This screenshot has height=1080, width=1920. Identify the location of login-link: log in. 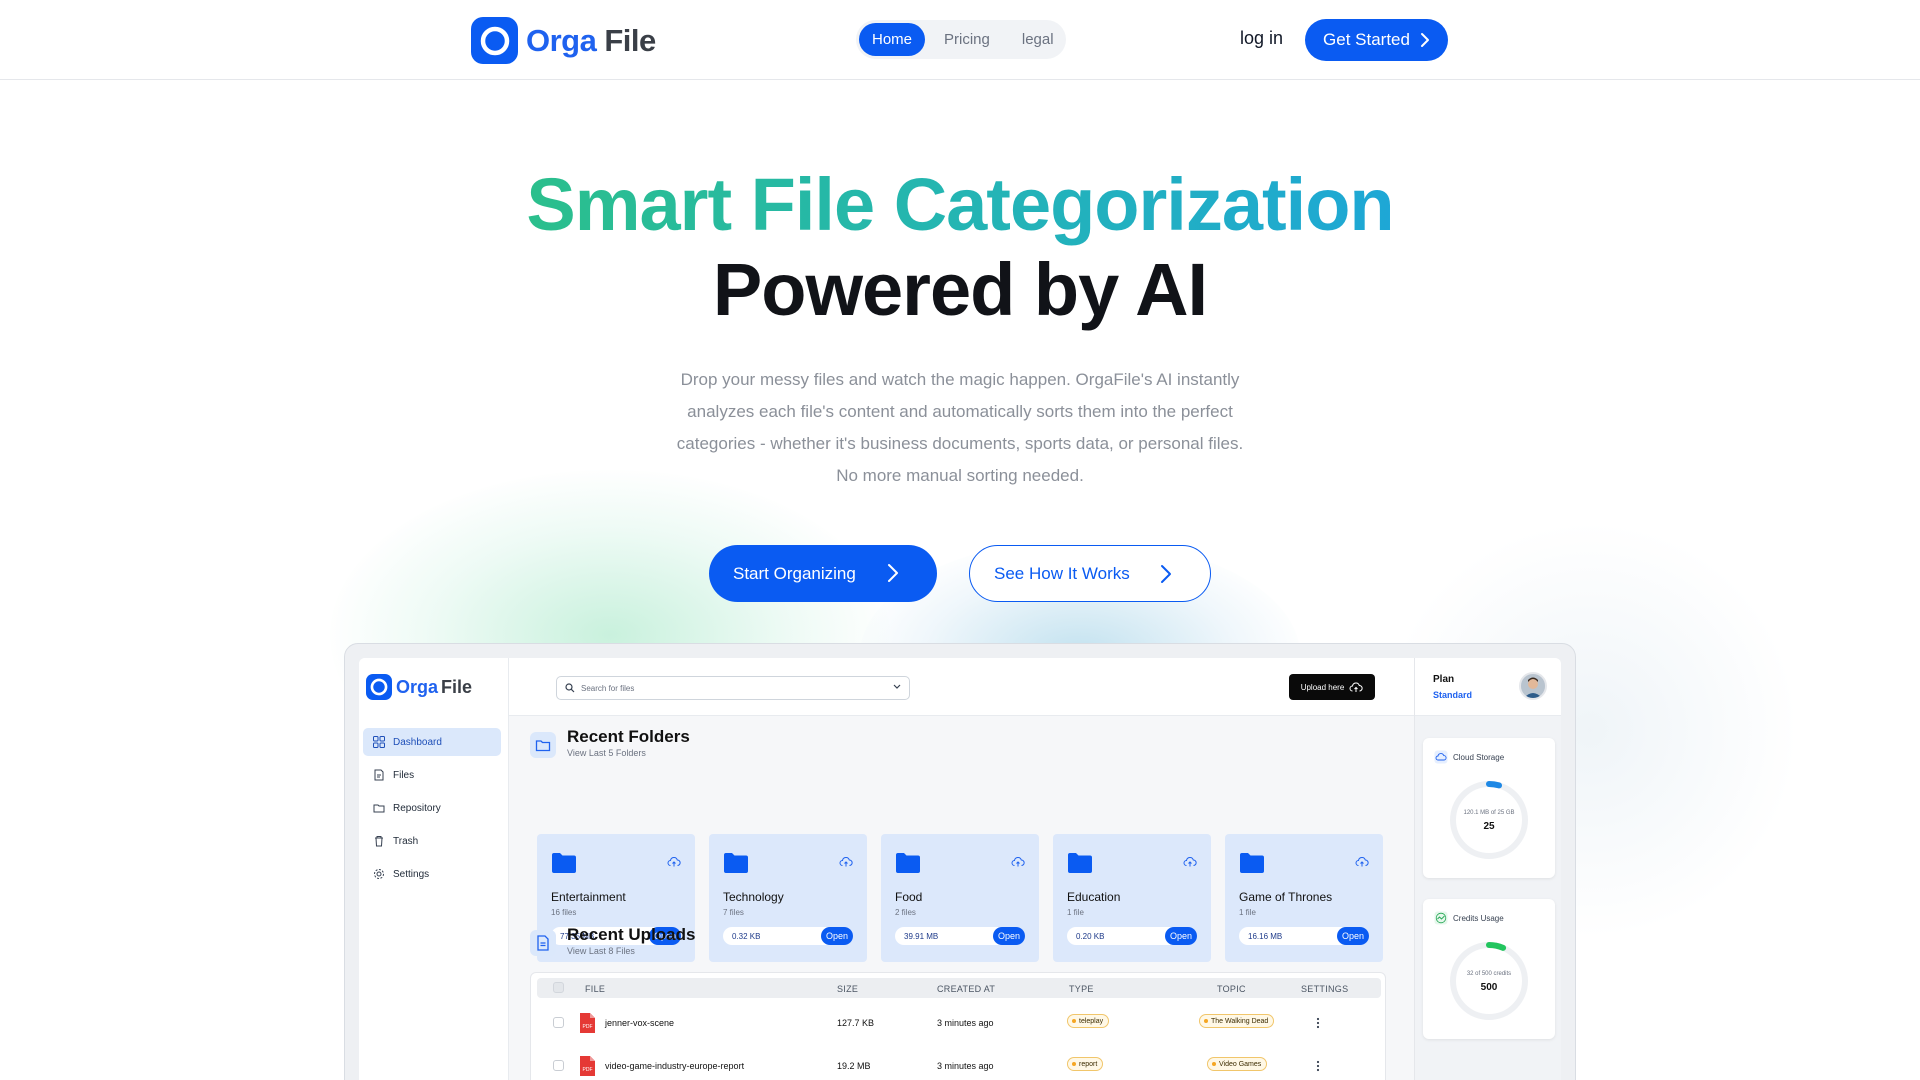
(1261, 38).